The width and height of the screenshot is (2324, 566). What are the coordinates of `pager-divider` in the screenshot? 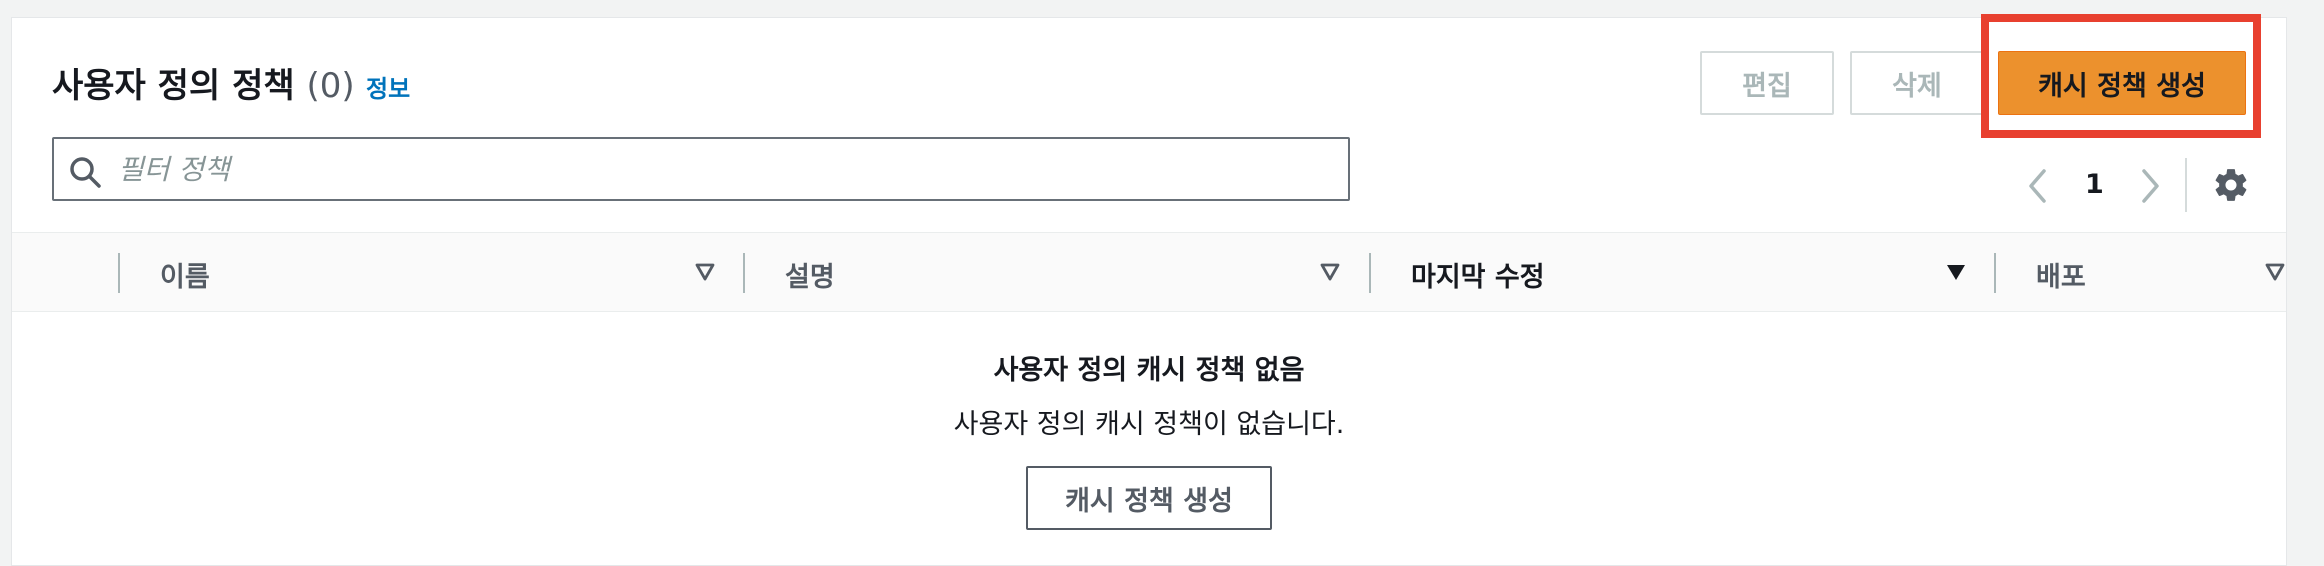 It's located at (2186, 185).